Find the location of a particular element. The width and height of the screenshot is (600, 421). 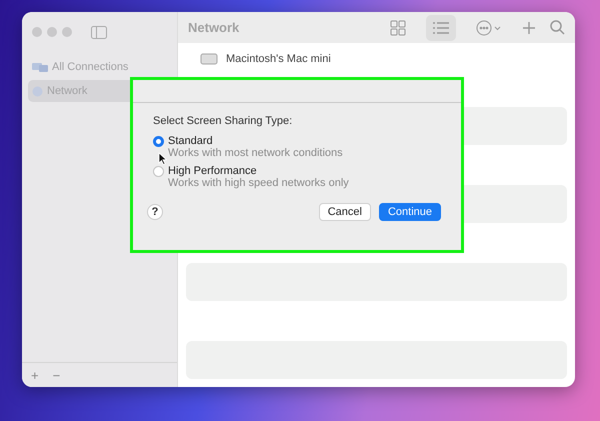

mouse-pointer-icon is located at coordinates (162, 158).